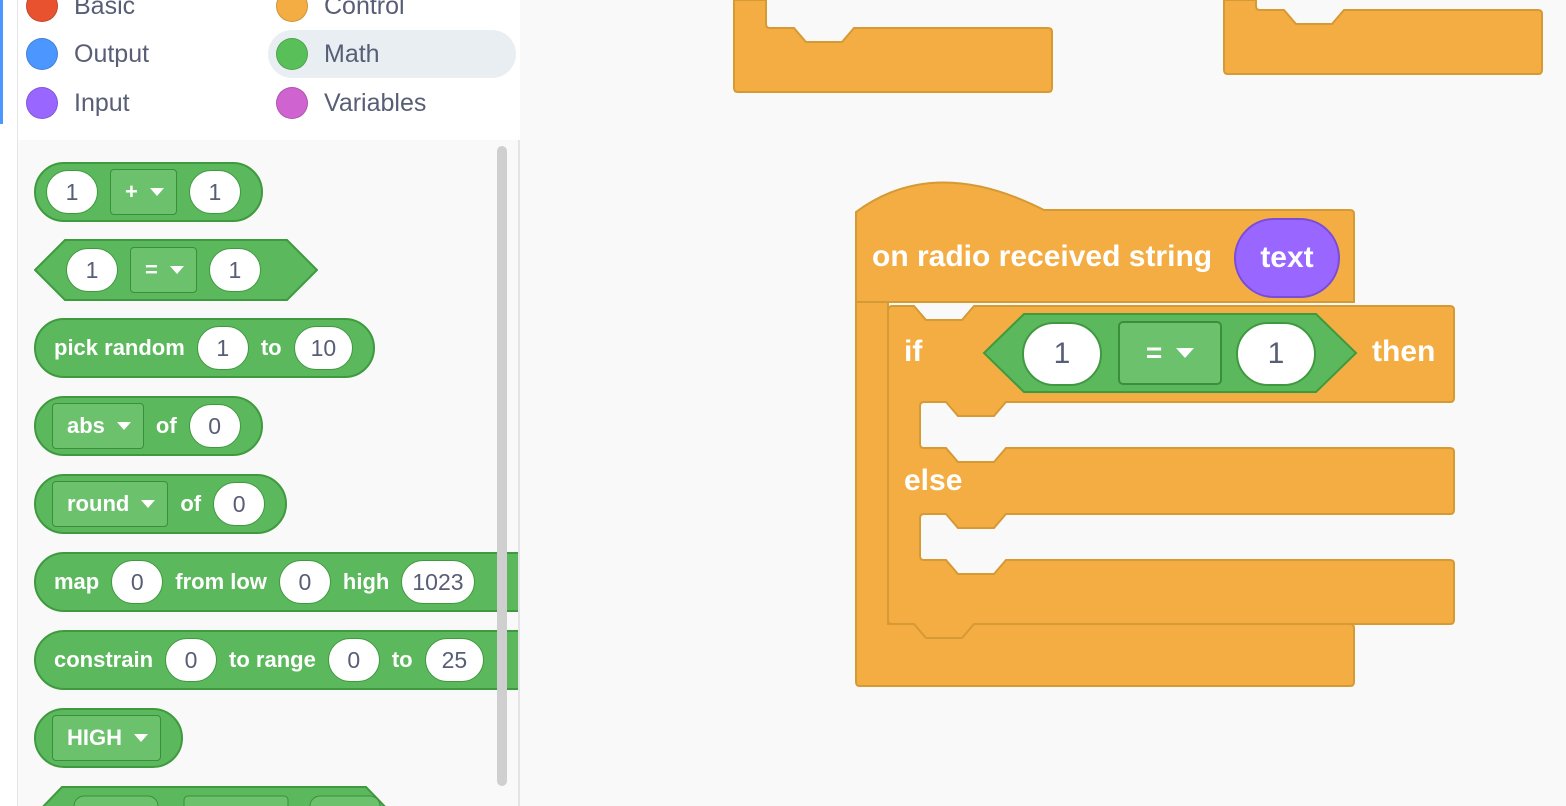 The image size is (1566, 806). What do you see at coordinates (364, 10) in the screenshot?
I see `category-label: Control` at bounding box center [364, 10].